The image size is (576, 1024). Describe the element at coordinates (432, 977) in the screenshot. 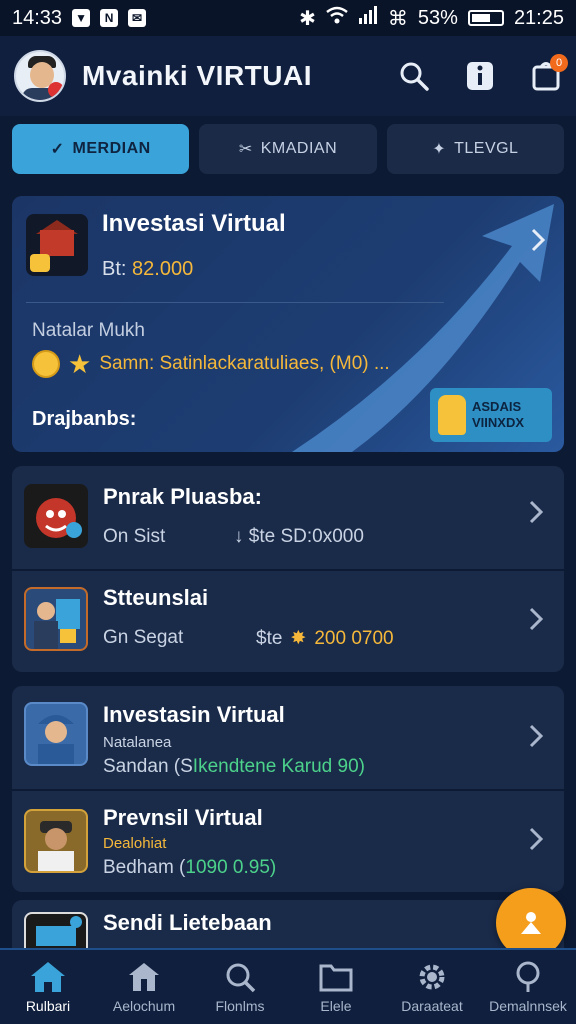

I see `gear-icon` at that location.